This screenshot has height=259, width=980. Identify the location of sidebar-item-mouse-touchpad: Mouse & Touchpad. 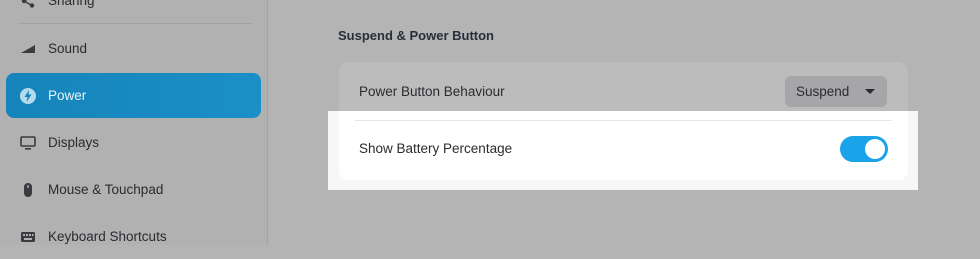
(133, 189).